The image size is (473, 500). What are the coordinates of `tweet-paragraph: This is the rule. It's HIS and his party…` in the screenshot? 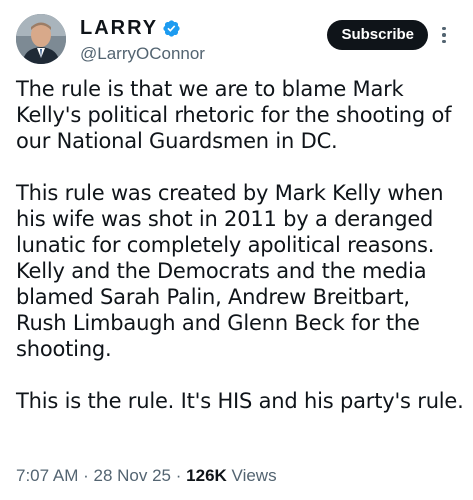 It's located at (240, 401).